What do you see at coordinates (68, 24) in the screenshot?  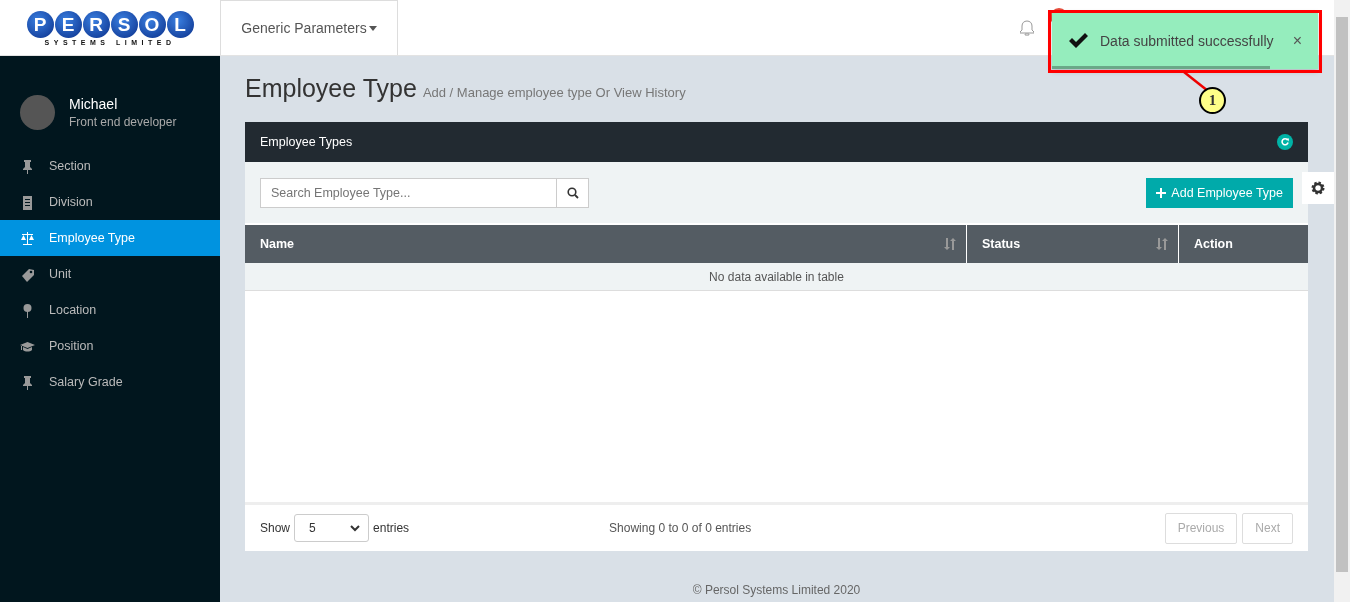 I see `logo-letter: E` at bounding box center [68, 24].